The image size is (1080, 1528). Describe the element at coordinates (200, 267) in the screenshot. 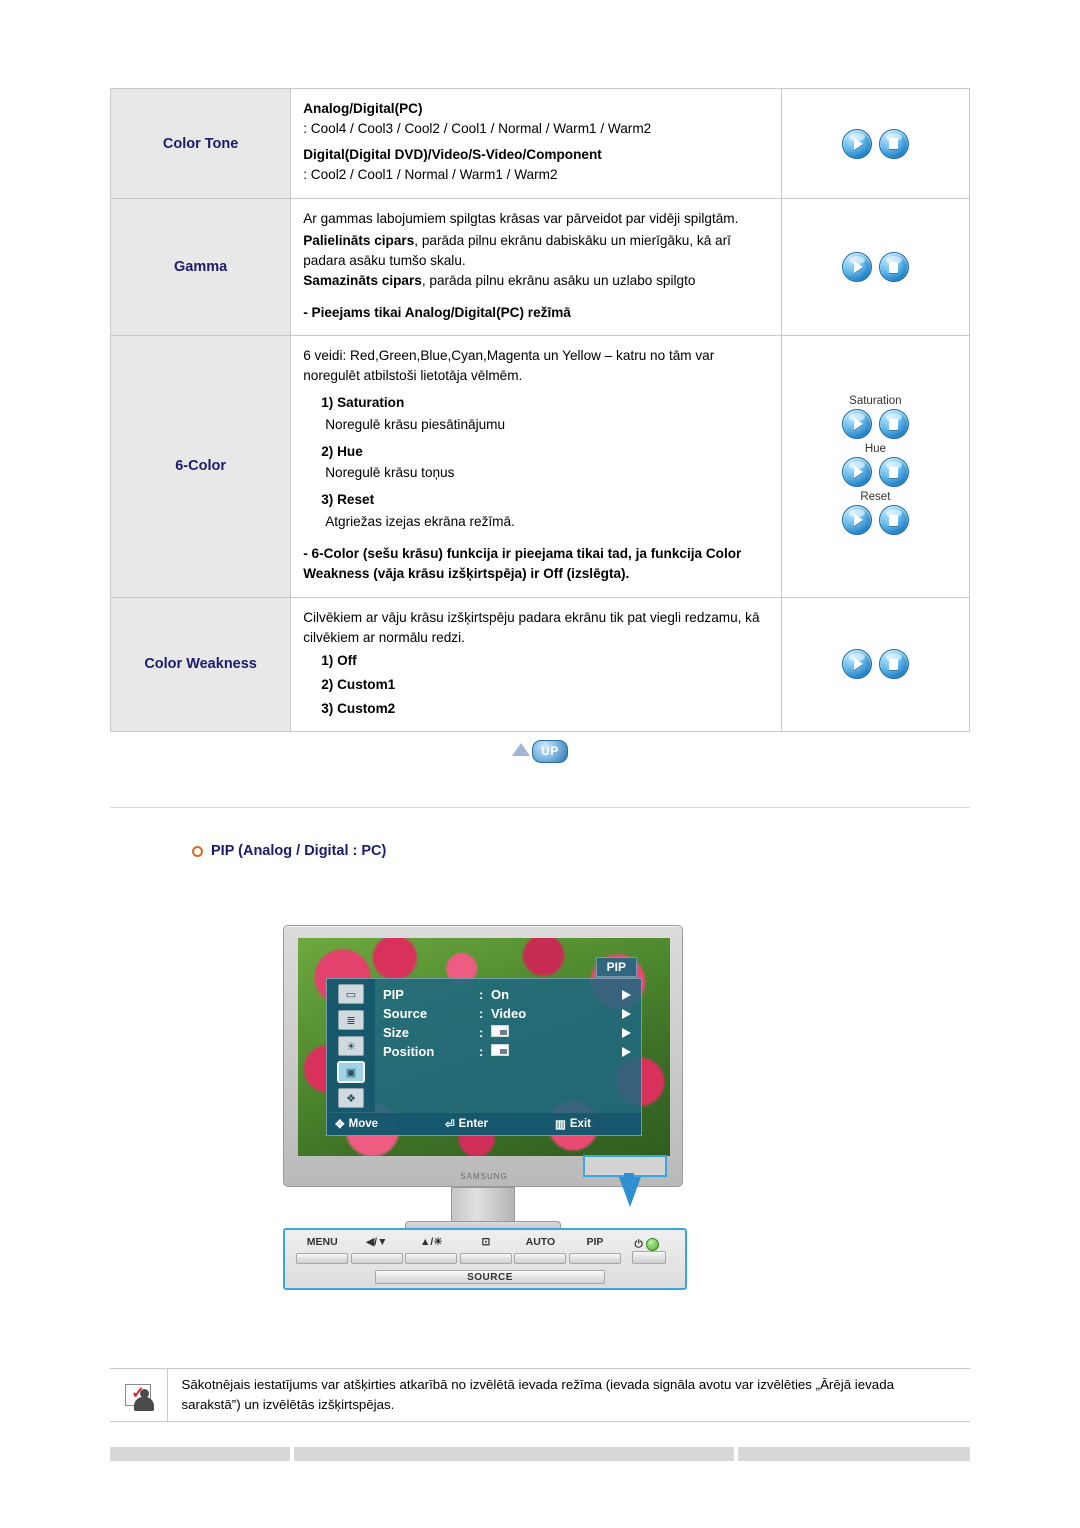

I see `row-label-gamma: Gamma` at that location.